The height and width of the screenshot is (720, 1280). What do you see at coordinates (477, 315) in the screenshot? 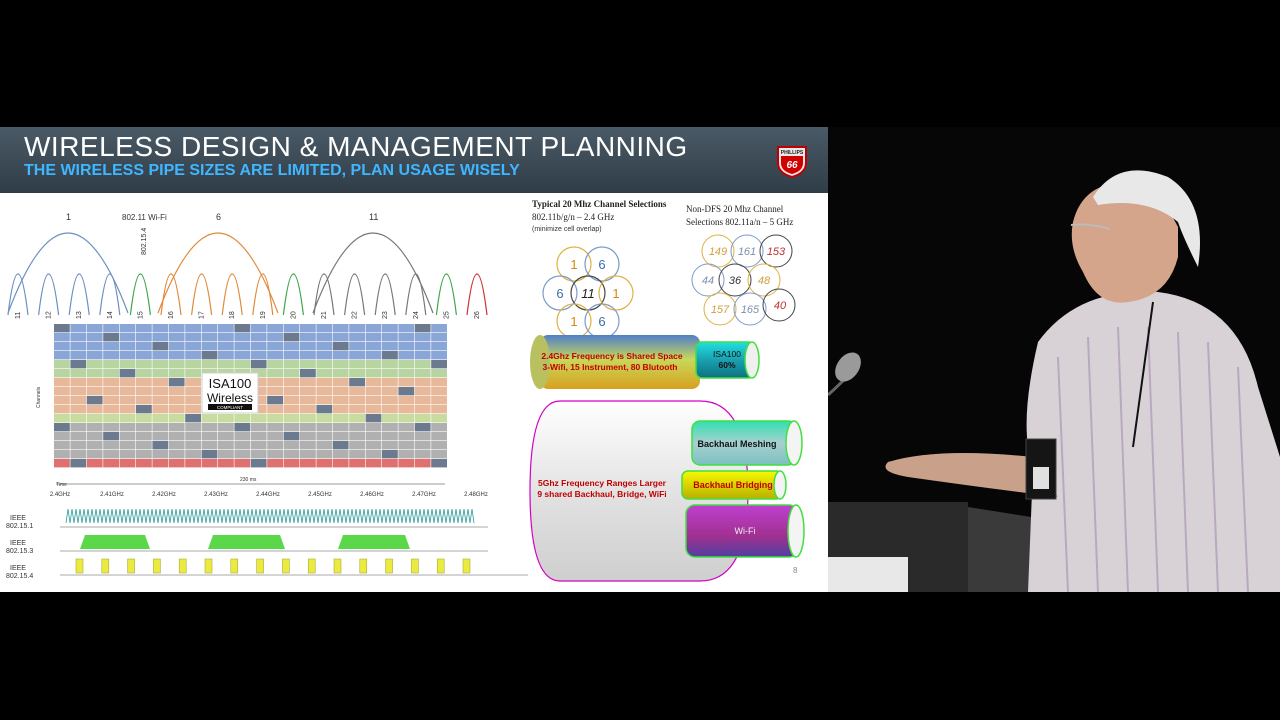
I see `ch-label: 26` at bounding box center [477, 315].